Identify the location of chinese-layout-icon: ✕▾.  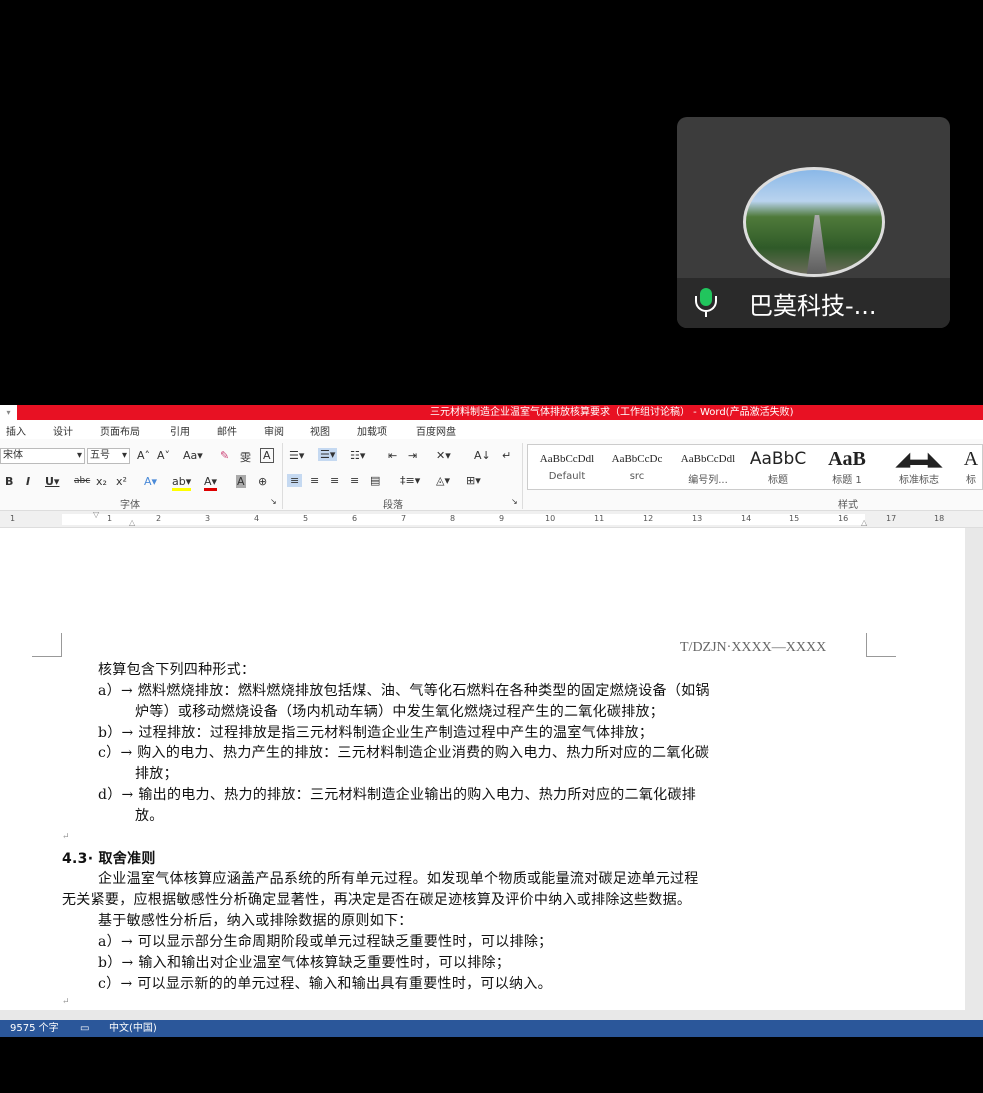
(443, 455).